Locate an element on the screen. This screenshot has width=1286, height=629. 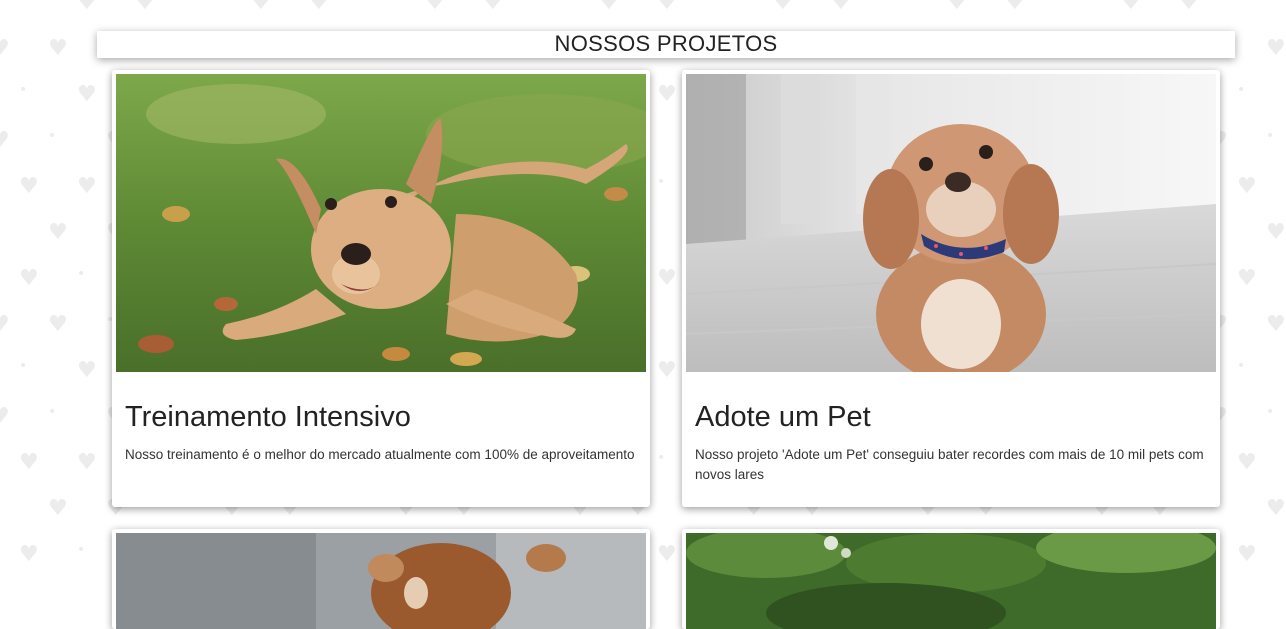
garden-greenery-photo is located at coordinates (951, 581).